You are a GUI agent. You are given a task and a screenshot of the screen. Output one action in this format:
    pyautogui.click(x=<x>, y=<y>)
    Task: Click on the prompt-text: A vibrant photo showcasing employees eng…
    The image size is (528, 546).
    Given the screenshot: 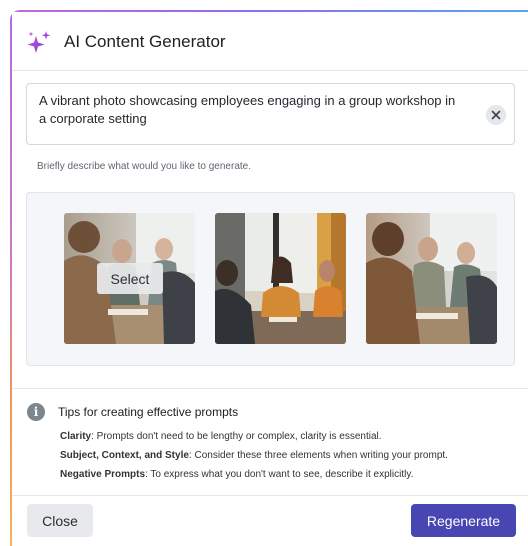 What is the action you would take?
    pyautogui.click(x=247, y=109)
    